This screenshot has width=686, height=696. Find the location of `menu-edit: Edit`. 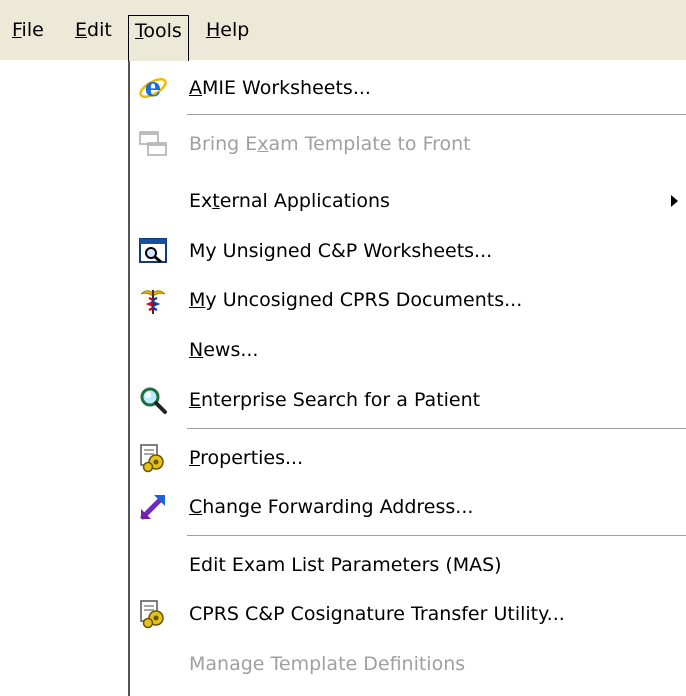

menu-edit: Edit is located at coordinates (93, 30).